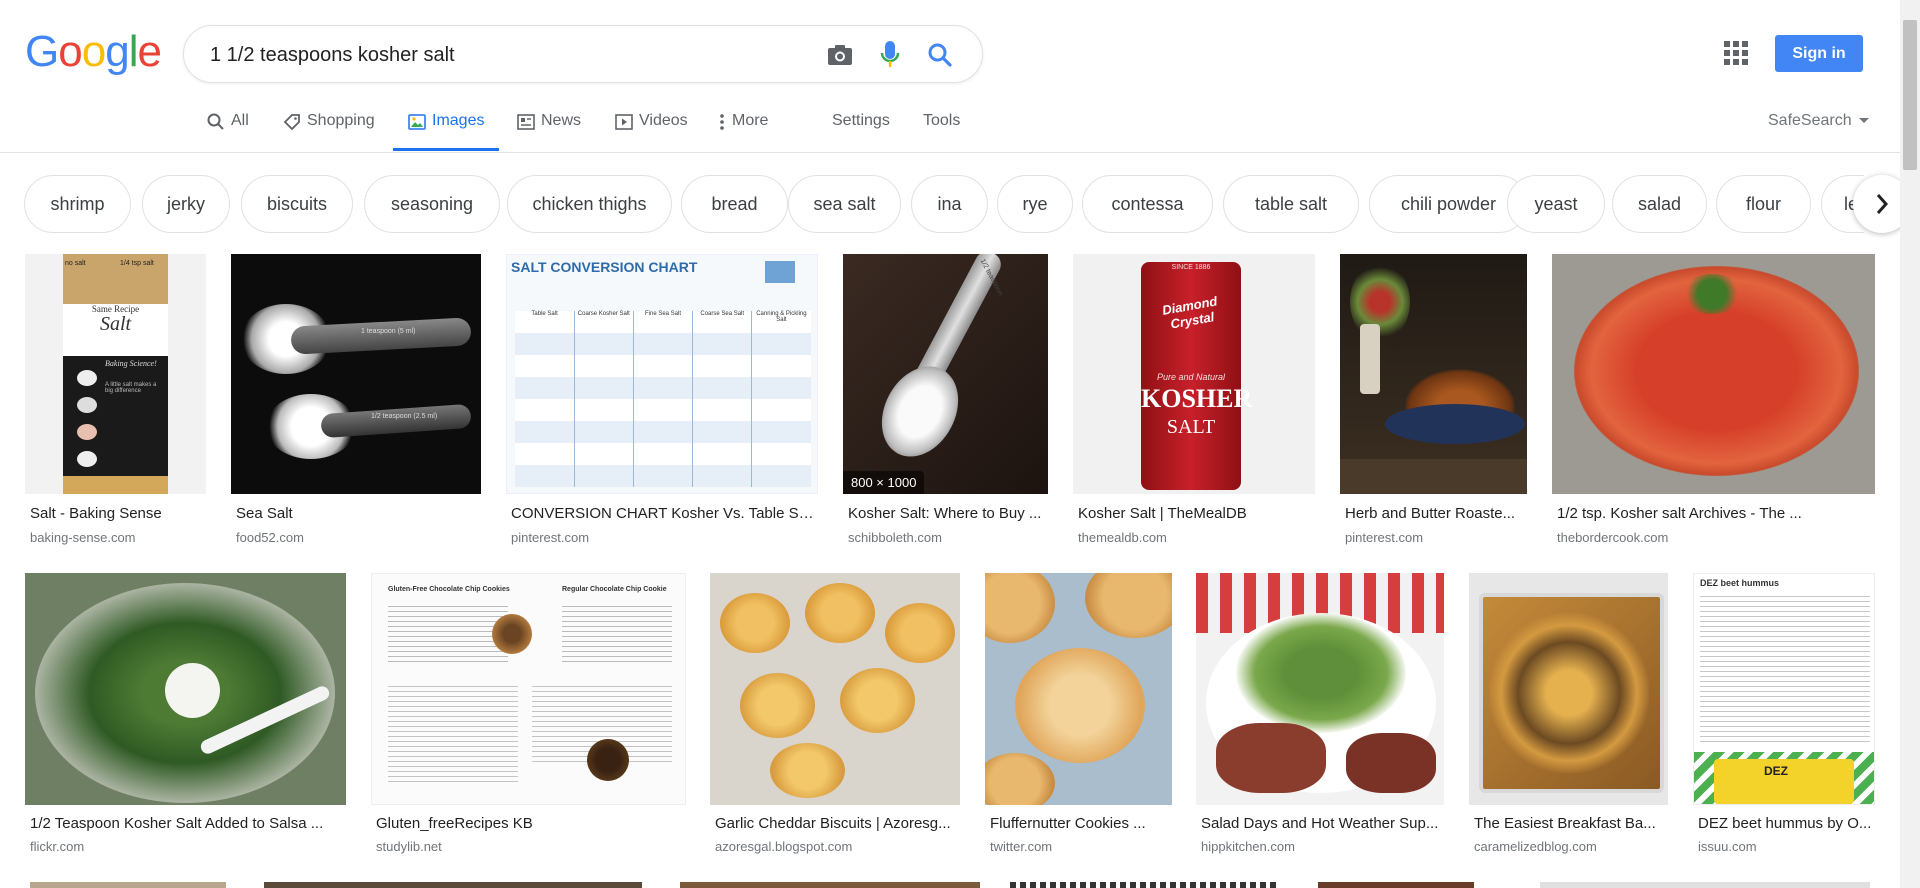 The height and width of the screenshot is (888, 1920). What do you see at coordinates (949, 204) in the screenshot?
I see `chip: ina` at bounding box center [949, 204].